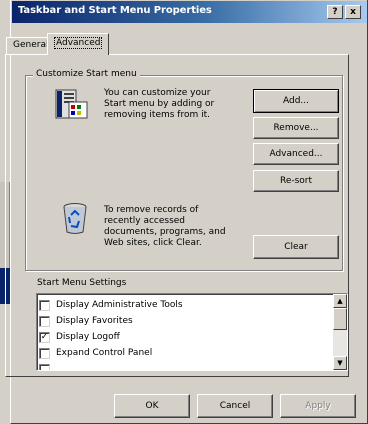 This screenshot has width=368, height=424. What do you see at coordinates (340, 301) in the screenshot?
I see `scroll-up-icon: ▲` at bounding box center [340, 301].